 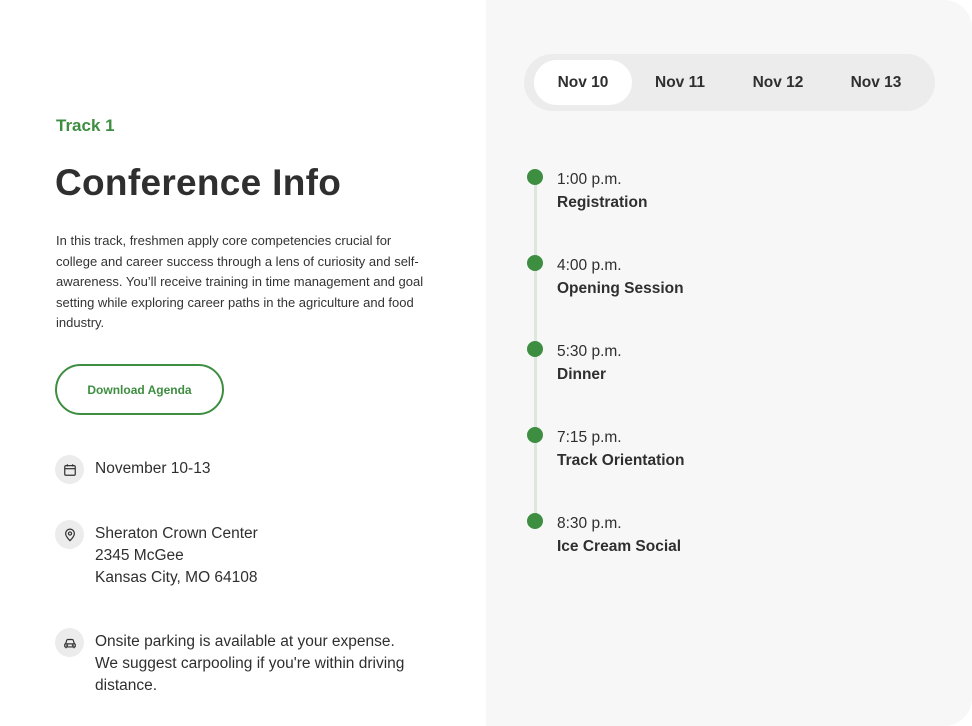 I want to click on event-time: 5:30 p.m., so click(x=589, y=351).